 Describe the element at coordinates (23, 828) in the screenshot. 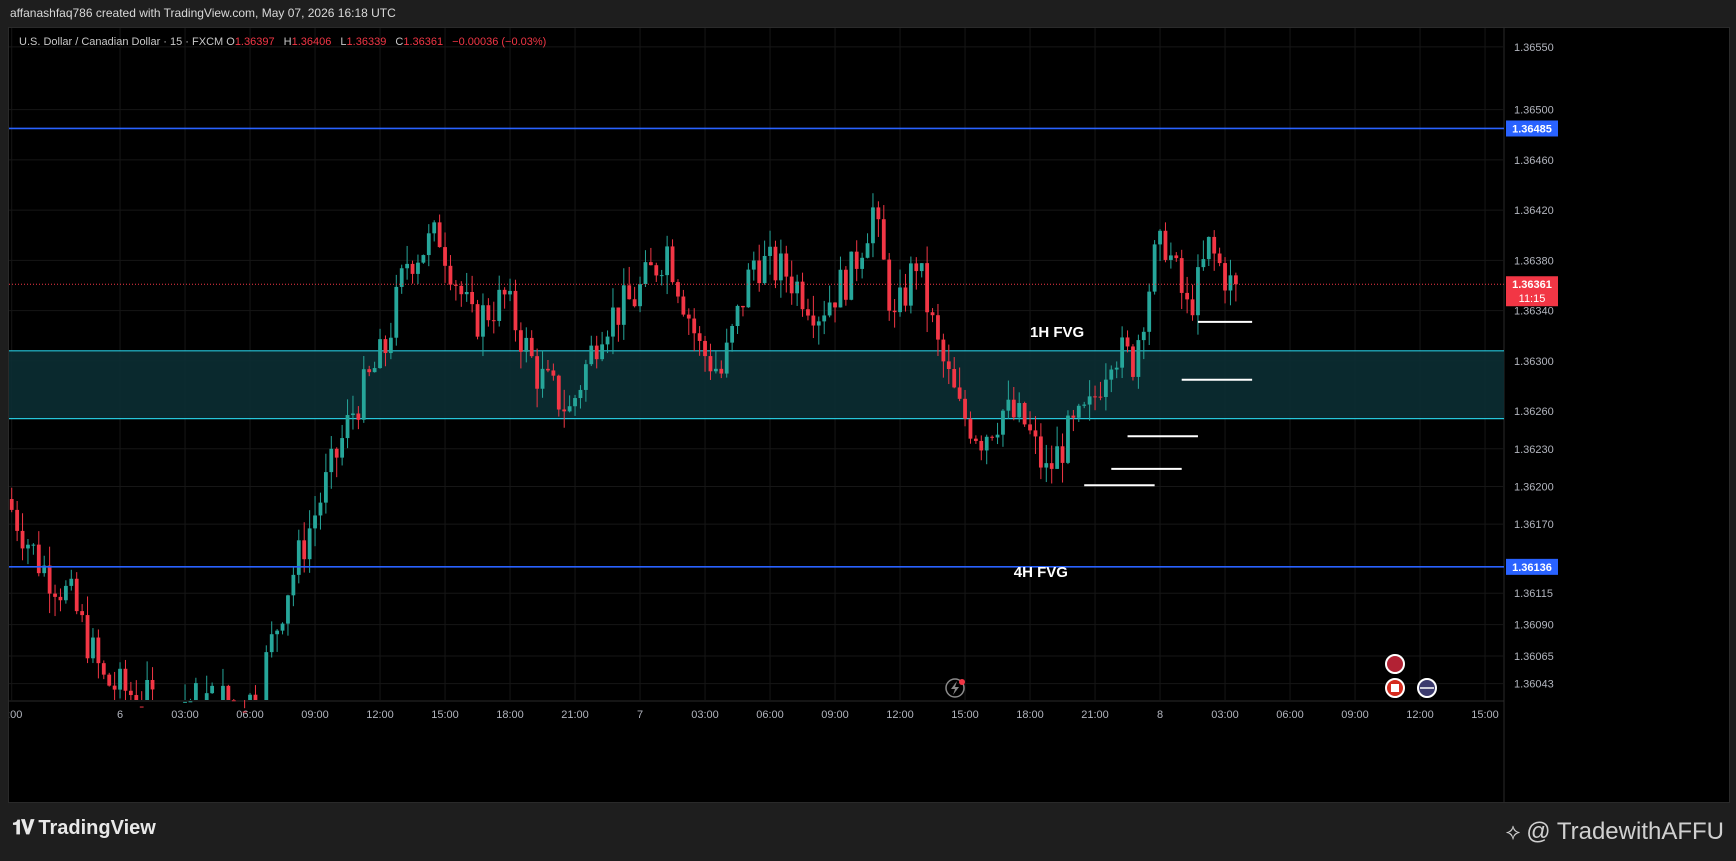

I see `tradingview-icon: 𝟏𝐕` at that location.